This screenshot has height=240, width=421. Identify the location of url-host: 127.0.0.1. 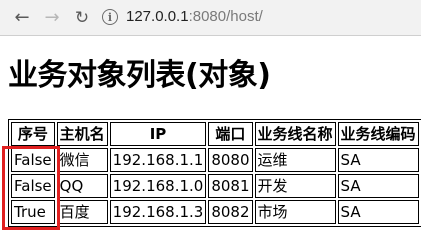
(157, 16).